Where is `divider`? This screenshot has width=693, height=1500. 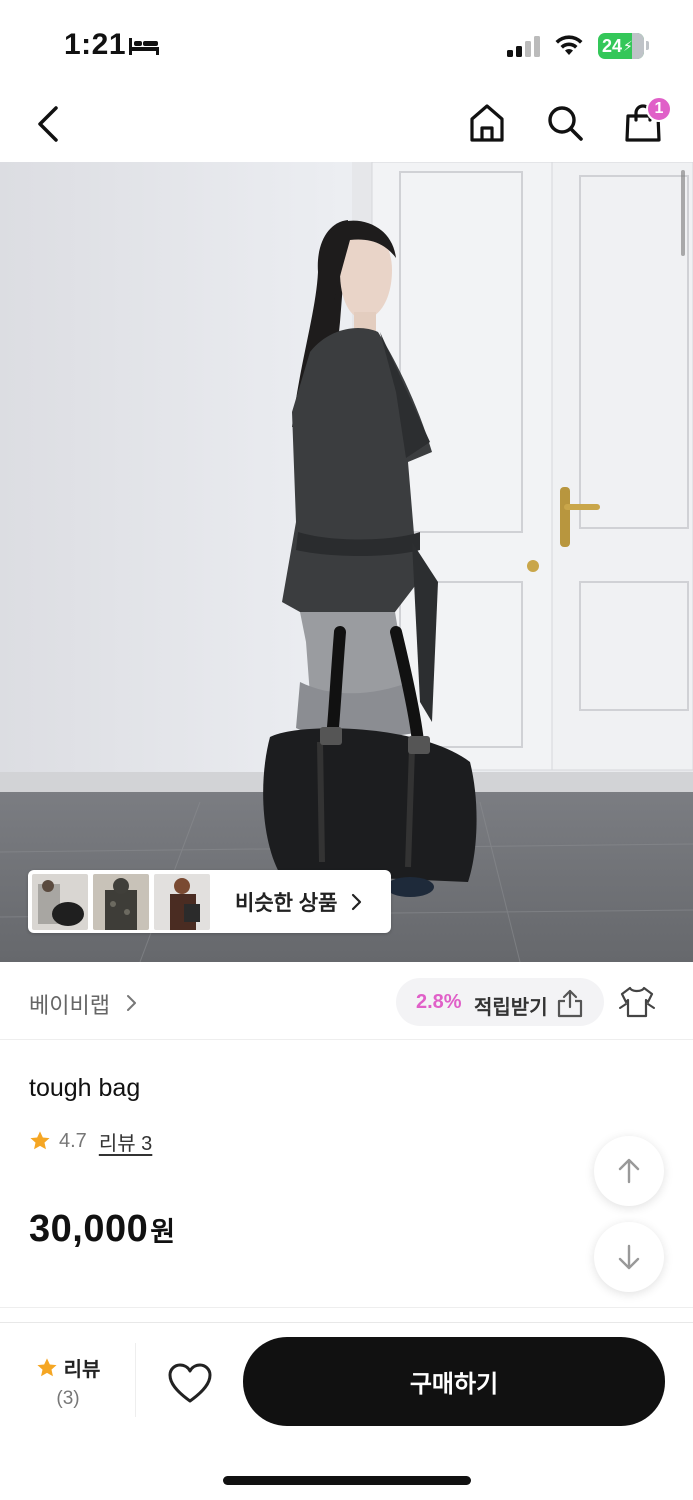
divider is located at coordinates (346, 1307).